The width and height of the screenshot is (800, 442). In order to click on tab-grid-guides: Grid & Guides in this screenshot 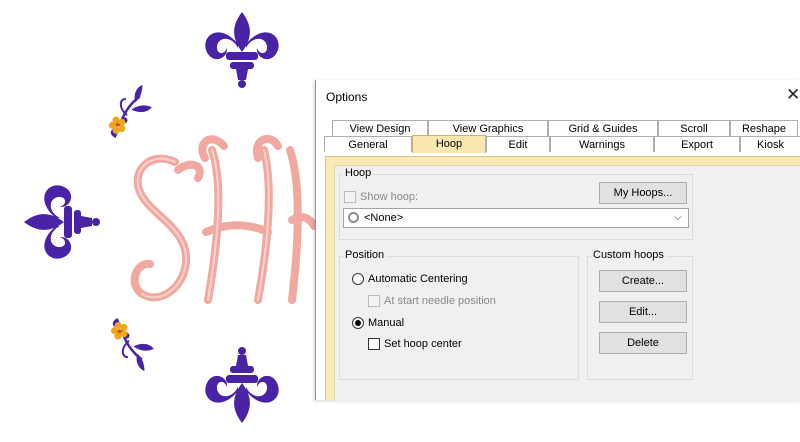, I will do `click(603, 128)`.